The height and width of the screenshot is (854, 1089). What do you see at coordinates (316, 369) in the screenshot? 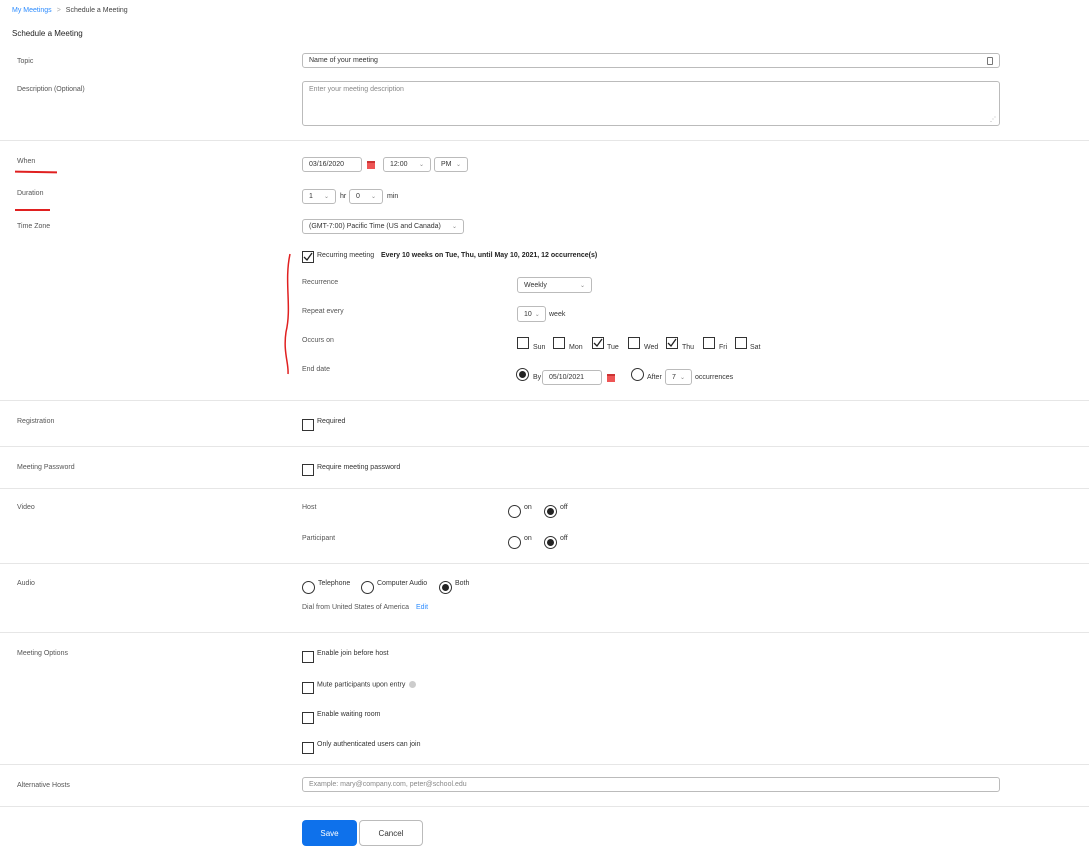
I see `end-date-label: End date` at bounding box center [316, 369].